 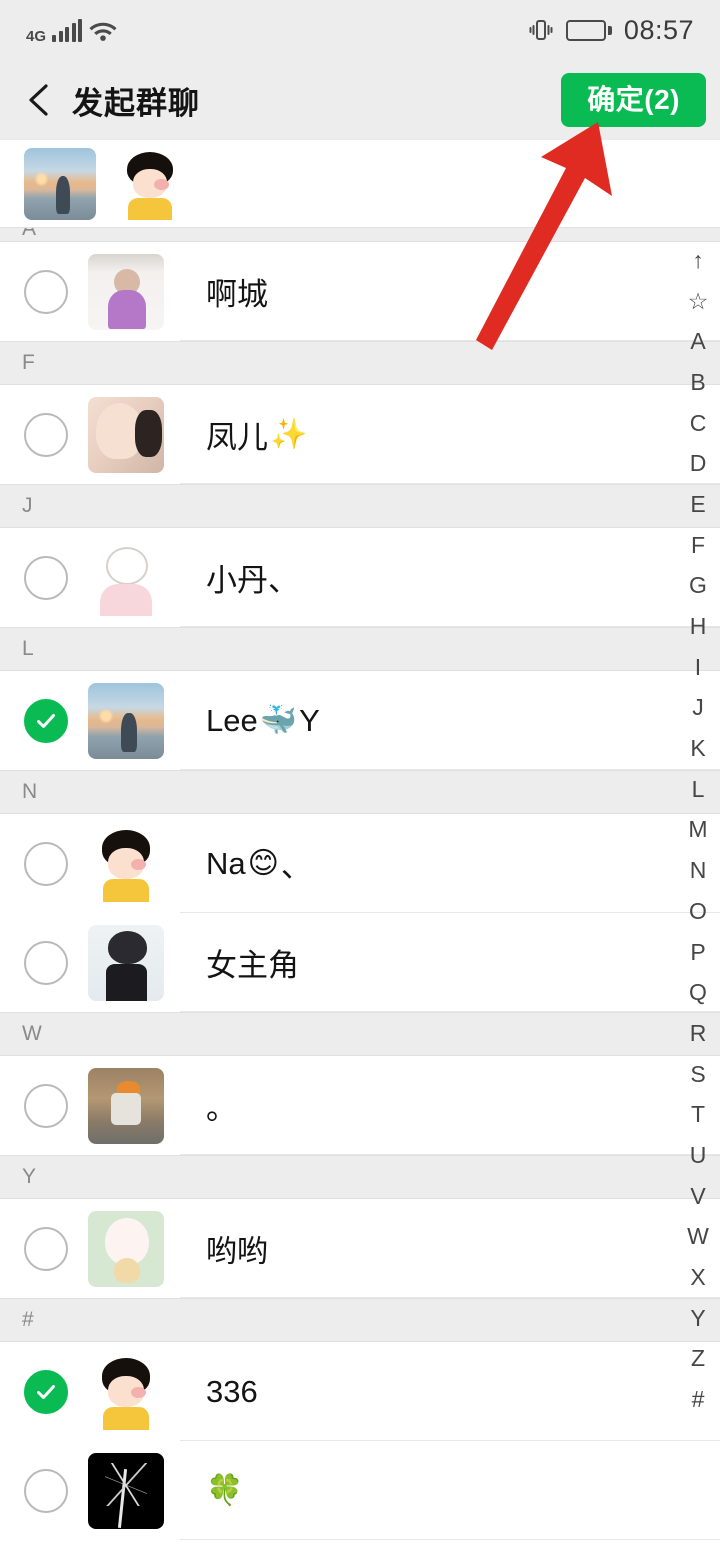 I want to click on index-letter-w: W, so click(x=698, y=1237).